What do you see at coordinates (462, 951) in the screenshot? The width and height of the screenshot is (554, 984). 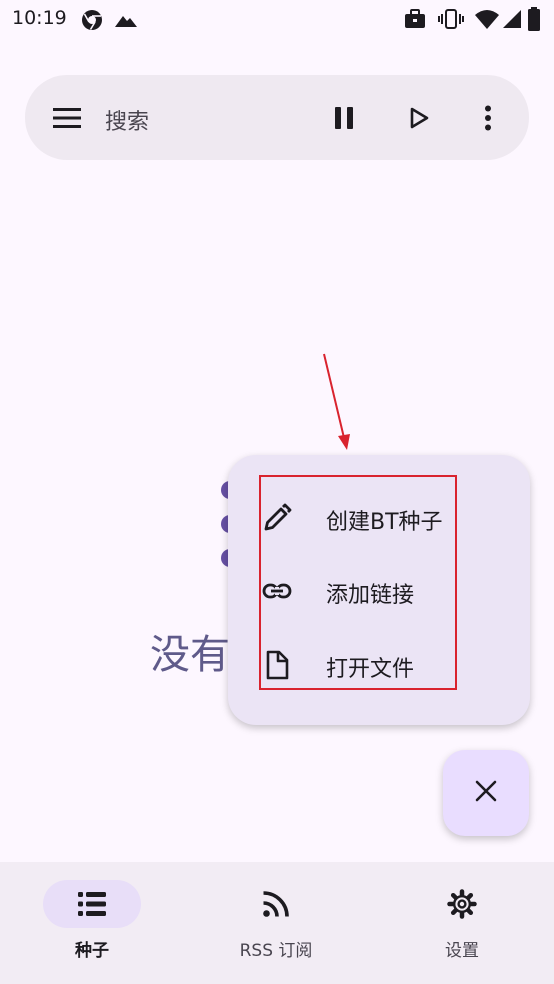 I see `nav-item-label: 设置` at bounding box center [462, 951].